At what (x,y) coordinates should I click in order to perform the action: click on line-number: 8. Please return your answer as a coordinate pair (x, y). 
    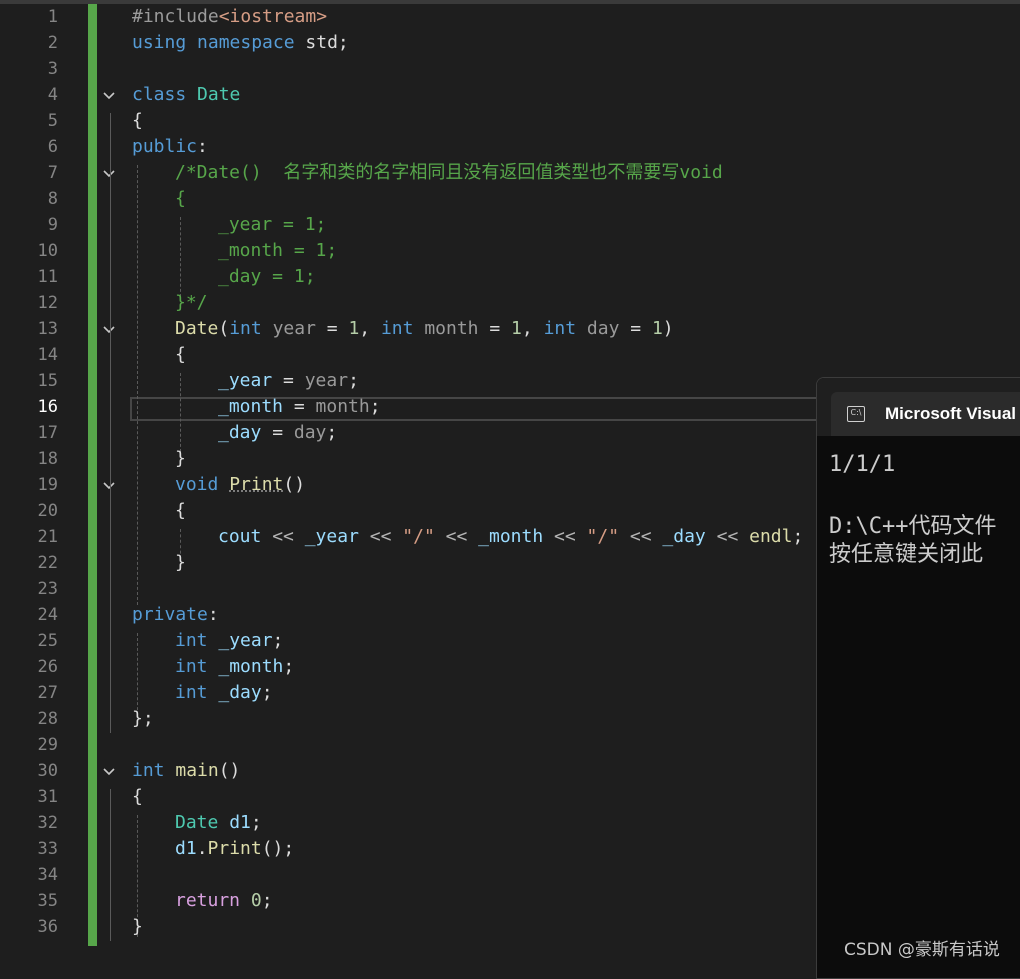
    Looking at the image, I should click on (52, 199).